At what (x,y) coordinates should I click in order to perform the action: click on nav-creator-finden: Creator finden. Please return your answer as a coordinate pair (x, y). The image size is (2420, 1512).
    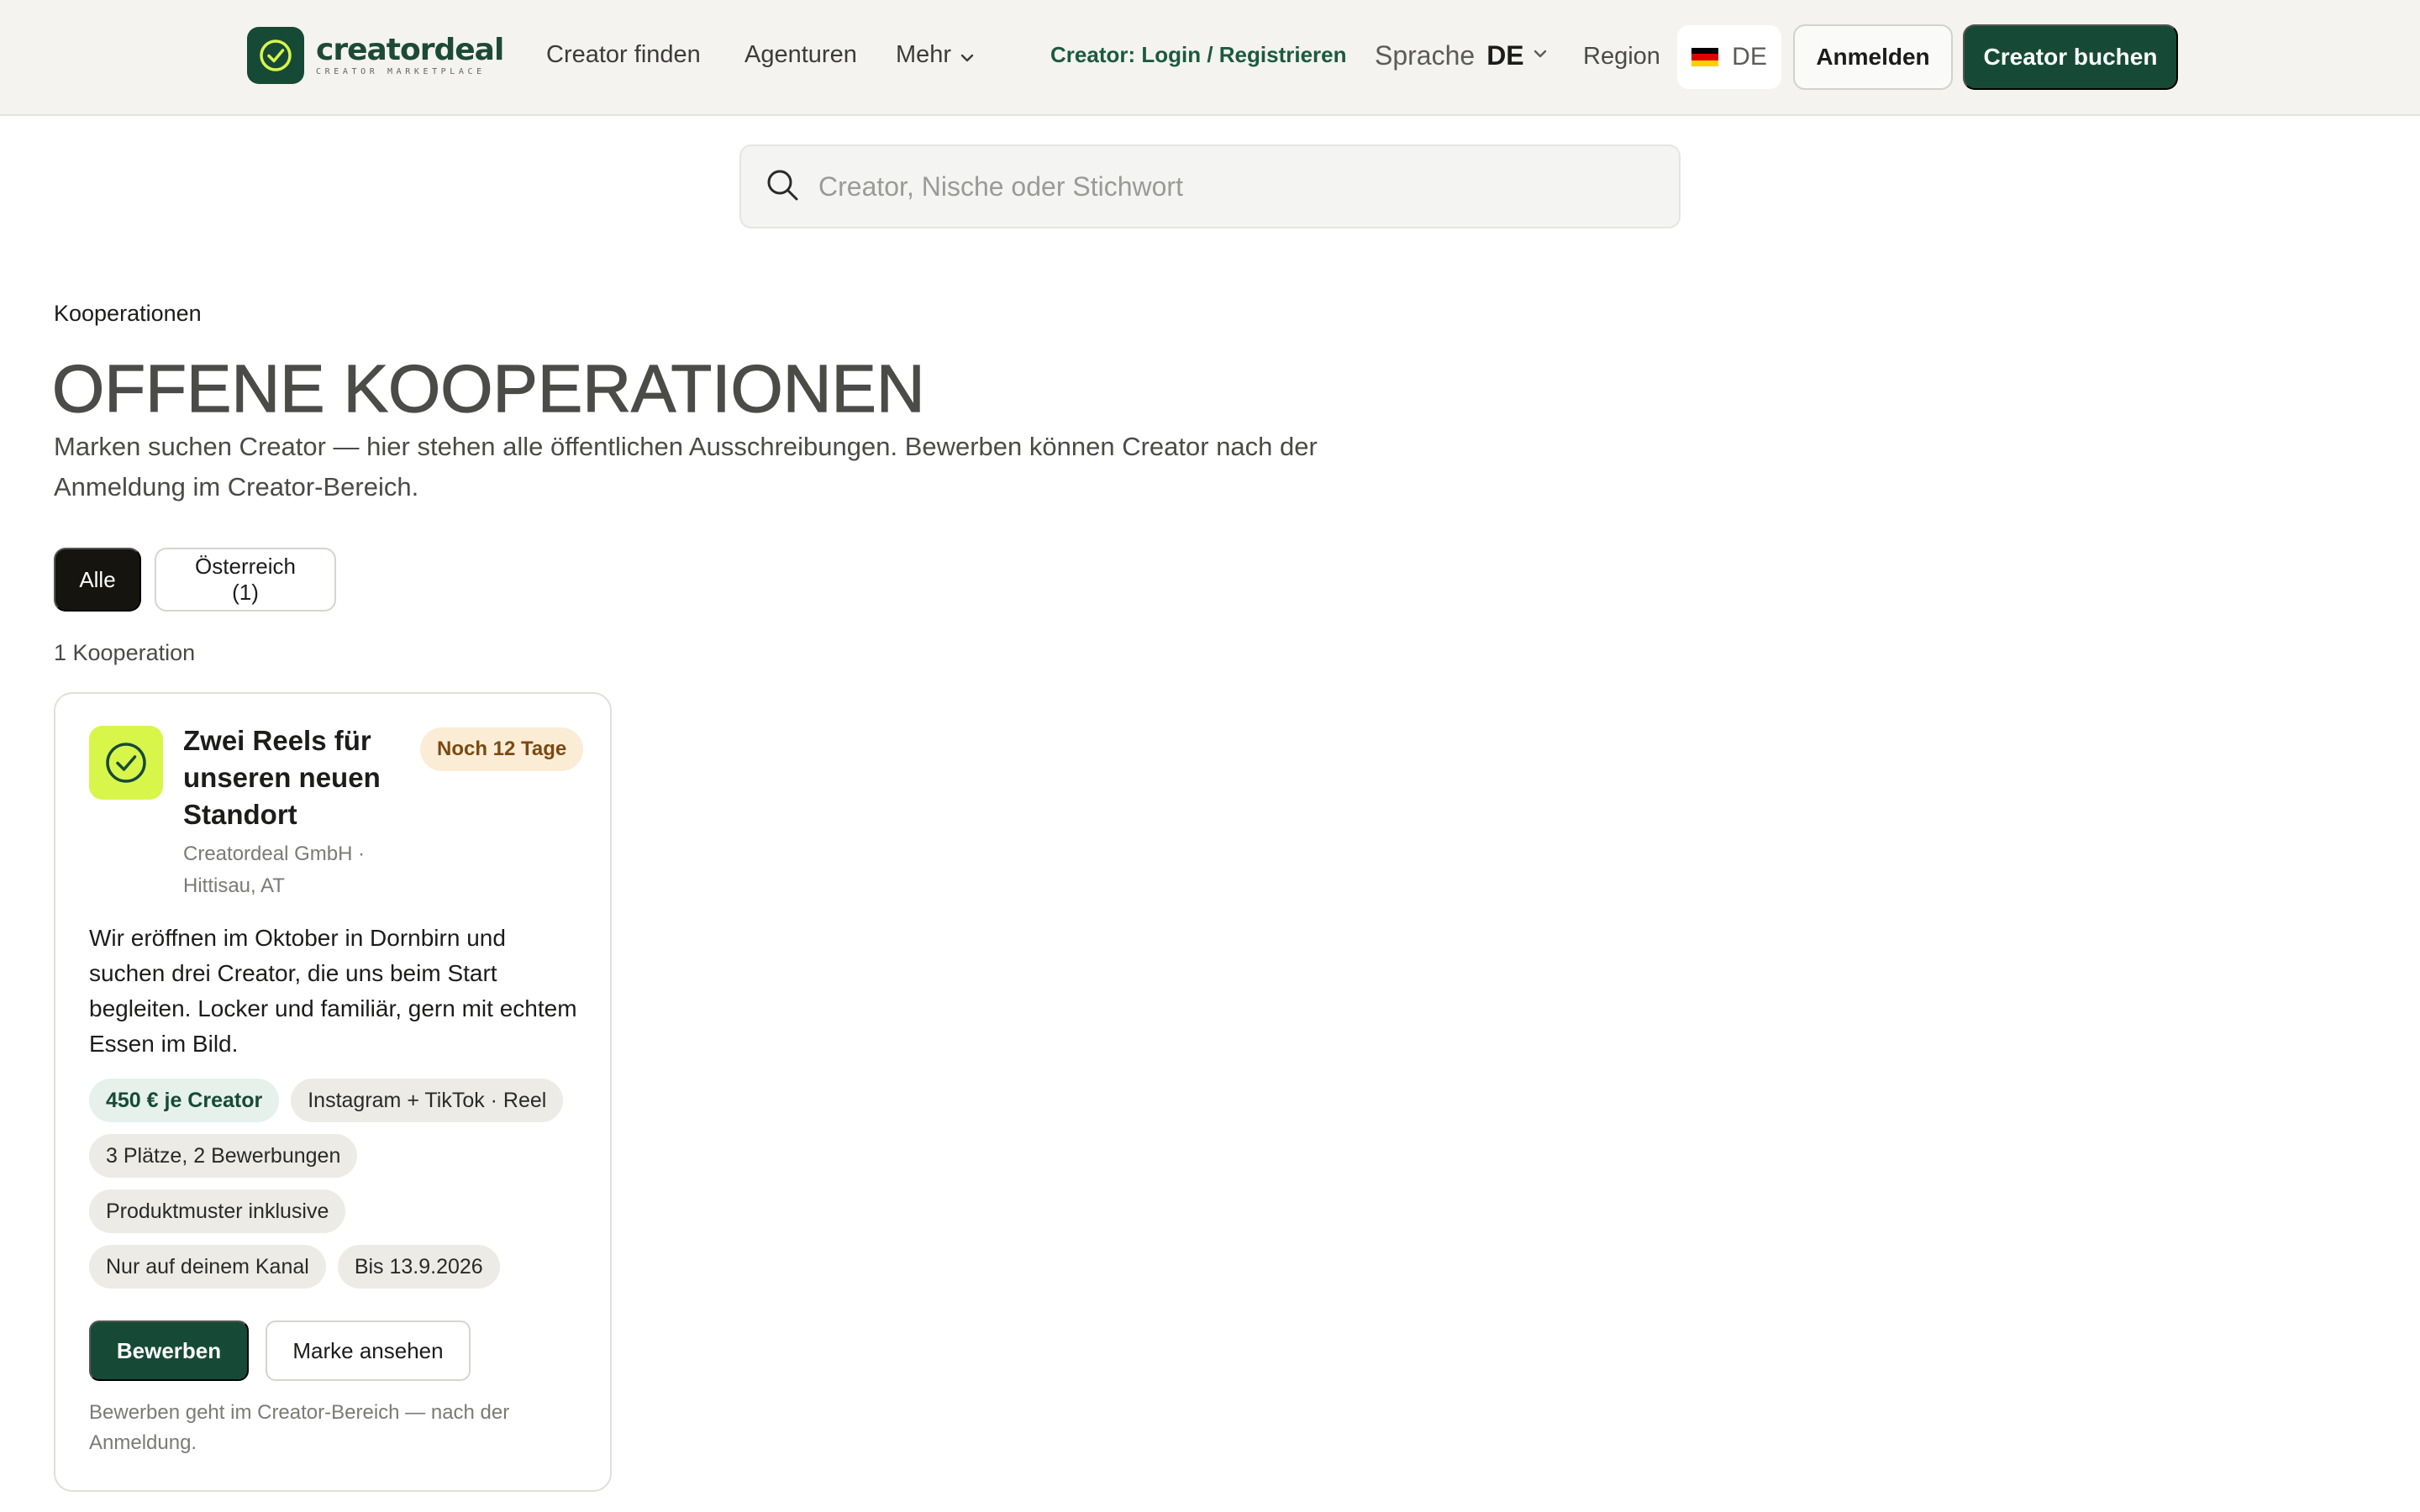
    Looking at the image, I should click on (623, 54).